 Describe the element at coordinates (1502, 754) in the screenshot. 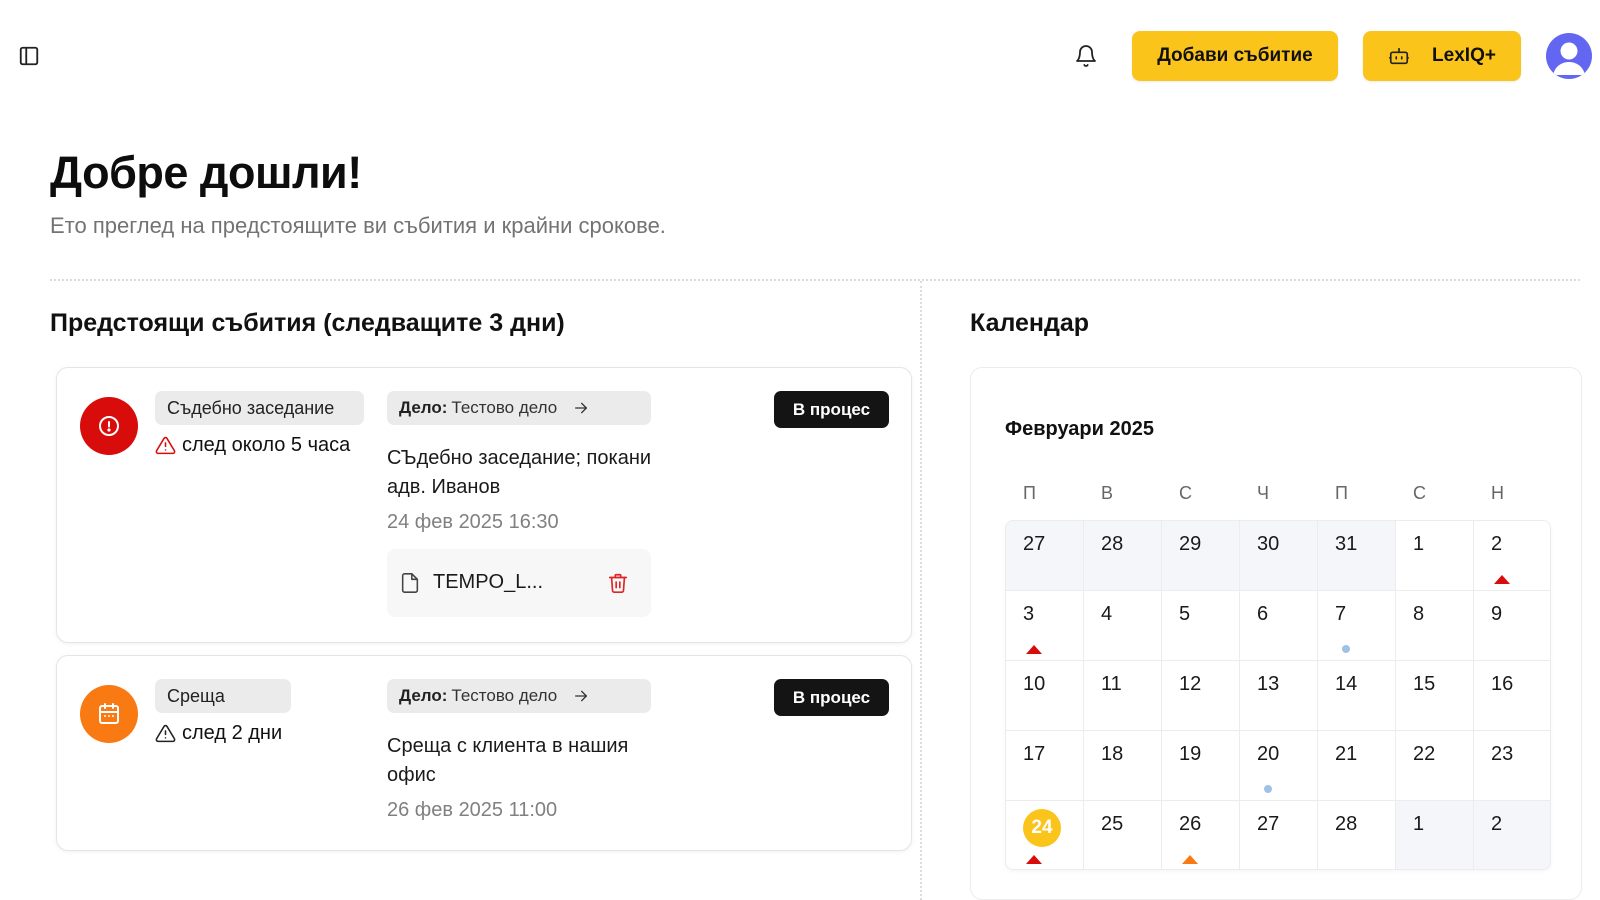

I see `day-number: 23` at that location.